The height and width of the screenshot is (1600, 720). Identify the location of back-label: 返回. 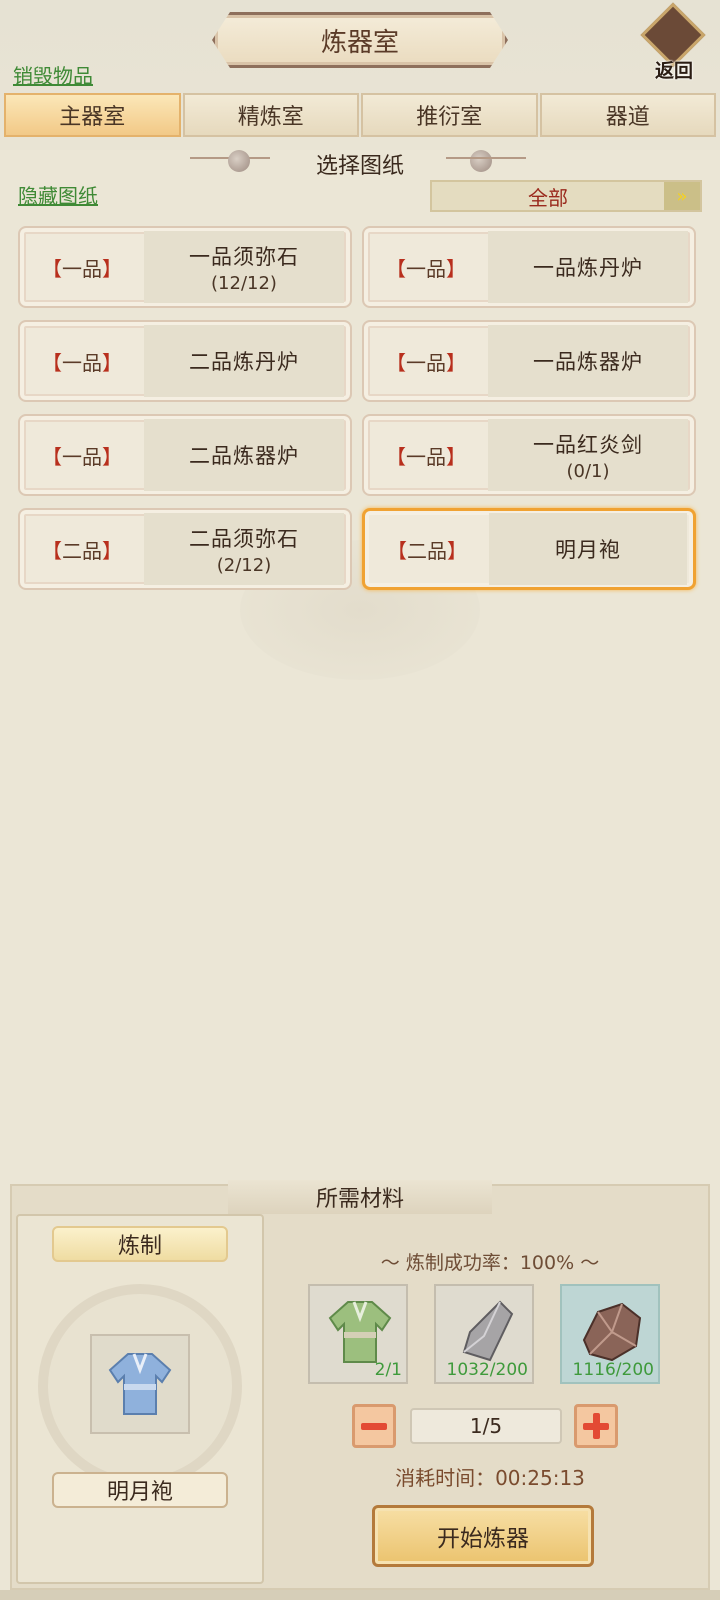
(673, 71).